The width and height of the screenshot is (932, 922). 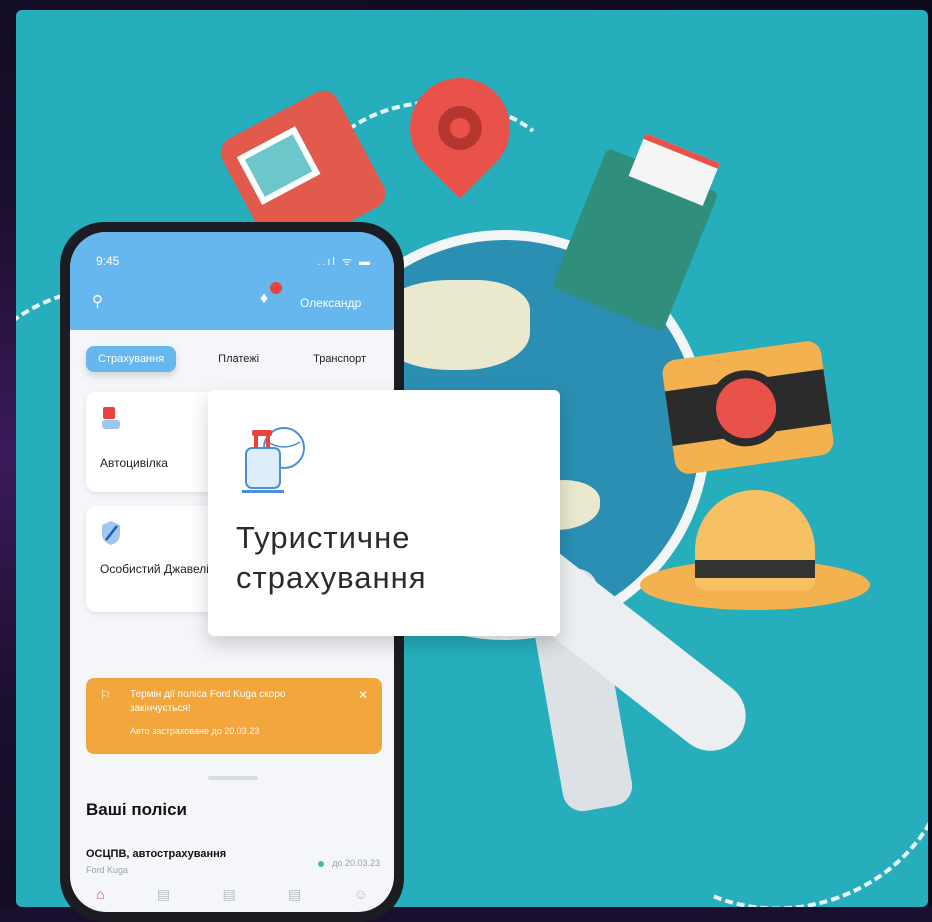 I want to click on status-icons: ..ıl ᯤ ▬, so click(x=344, y=262).